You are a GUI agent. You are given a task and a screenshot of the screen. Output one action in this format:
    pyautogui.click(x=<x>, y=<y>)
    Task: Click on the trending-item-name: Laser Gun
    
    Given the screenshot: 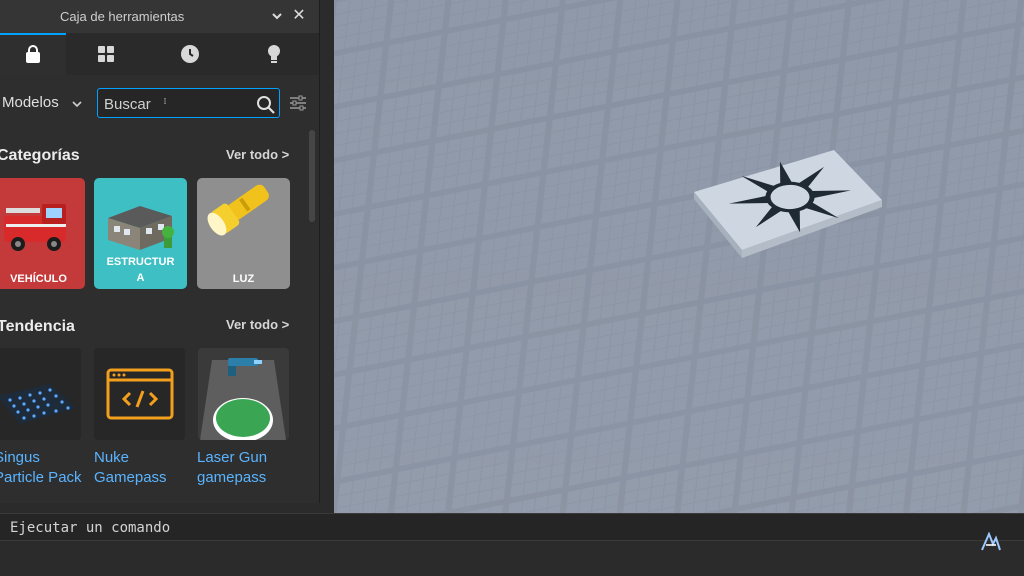 What is the action you would take?
    pyautogui.click(x=232, y=458)
    